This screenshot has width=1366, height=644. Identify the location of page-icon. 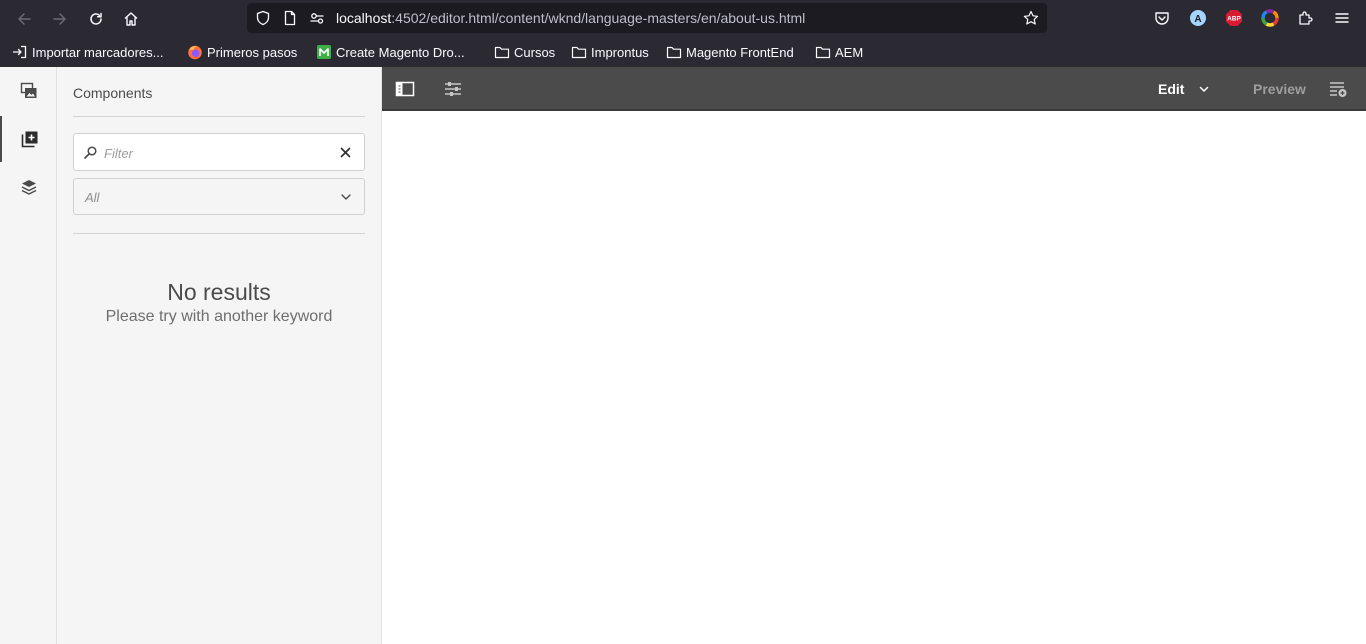
(290, 18).